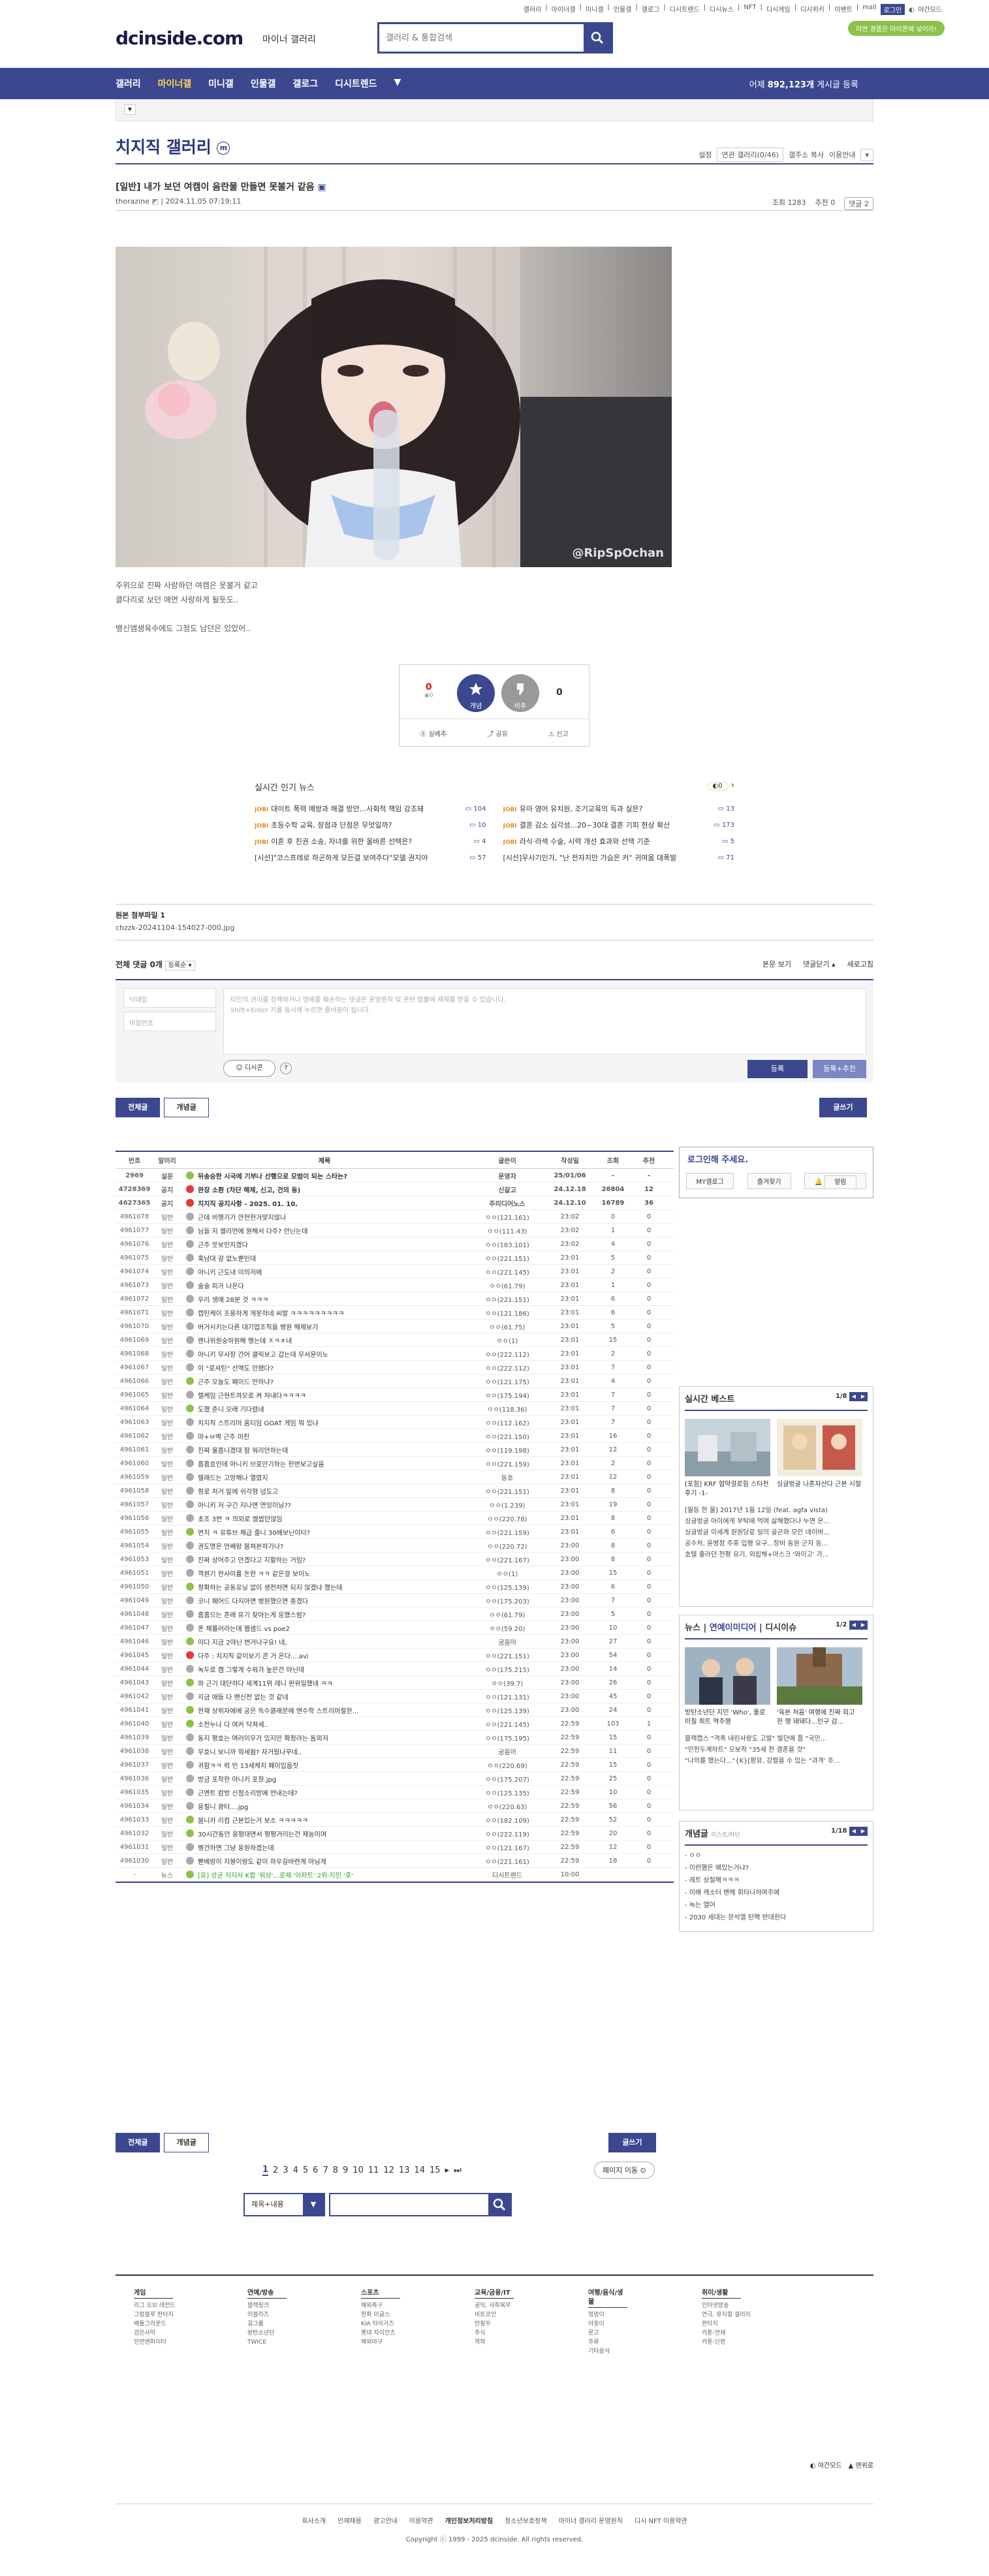 Image resolution: width=989 pixels, height=2576 pixels. I want to click on row-writer: ㅇㅇ(121.175), so click(507, 1381).